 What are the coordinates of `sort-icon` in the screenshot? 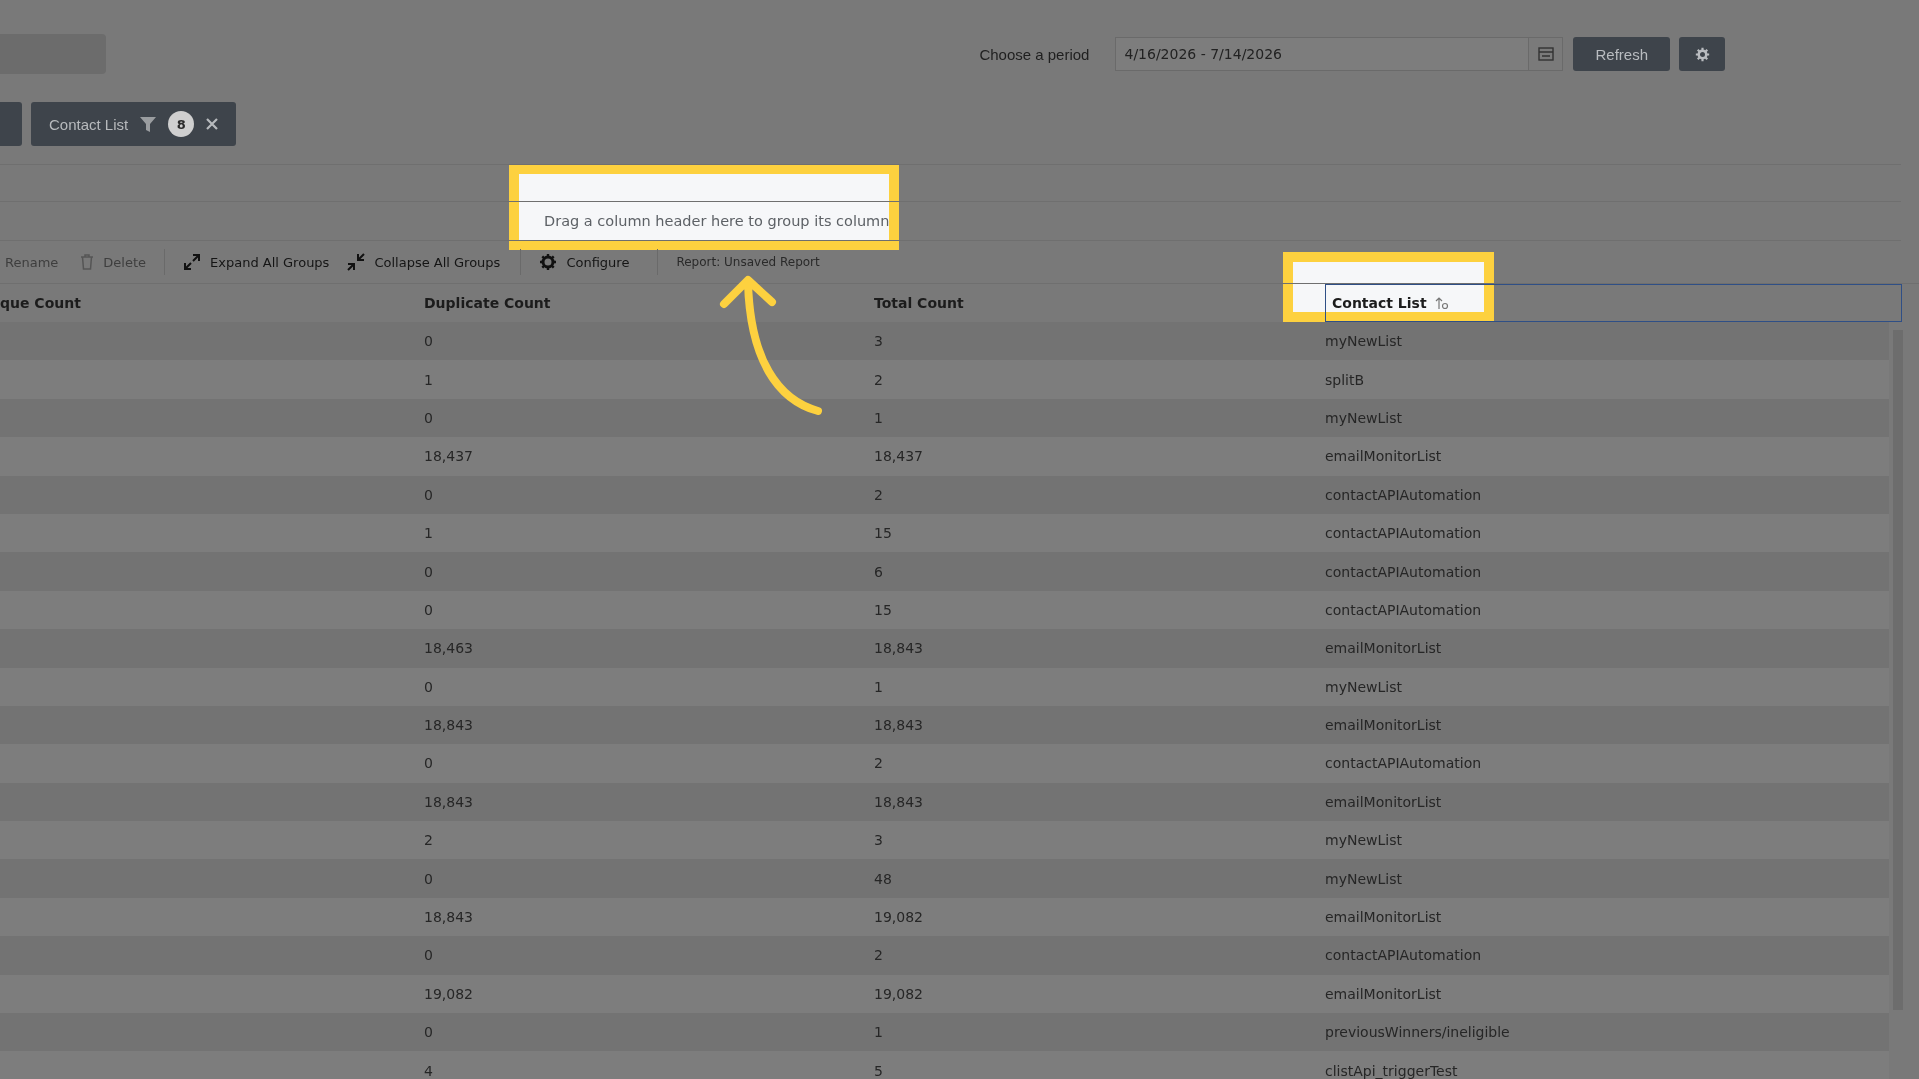 It's located at (1441, 303).